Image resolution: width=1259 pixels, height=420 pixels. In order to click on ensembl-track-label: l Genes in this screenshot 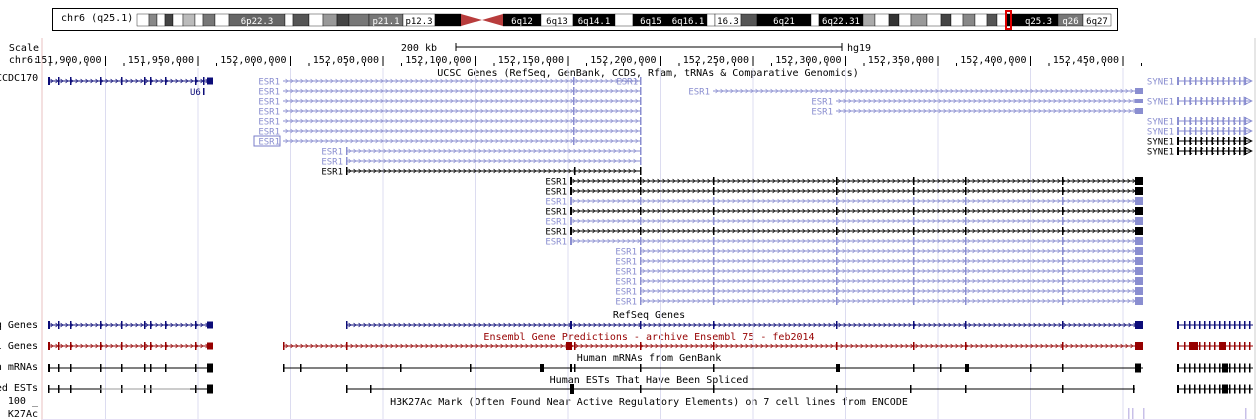, I will do `click(19, 346)`.